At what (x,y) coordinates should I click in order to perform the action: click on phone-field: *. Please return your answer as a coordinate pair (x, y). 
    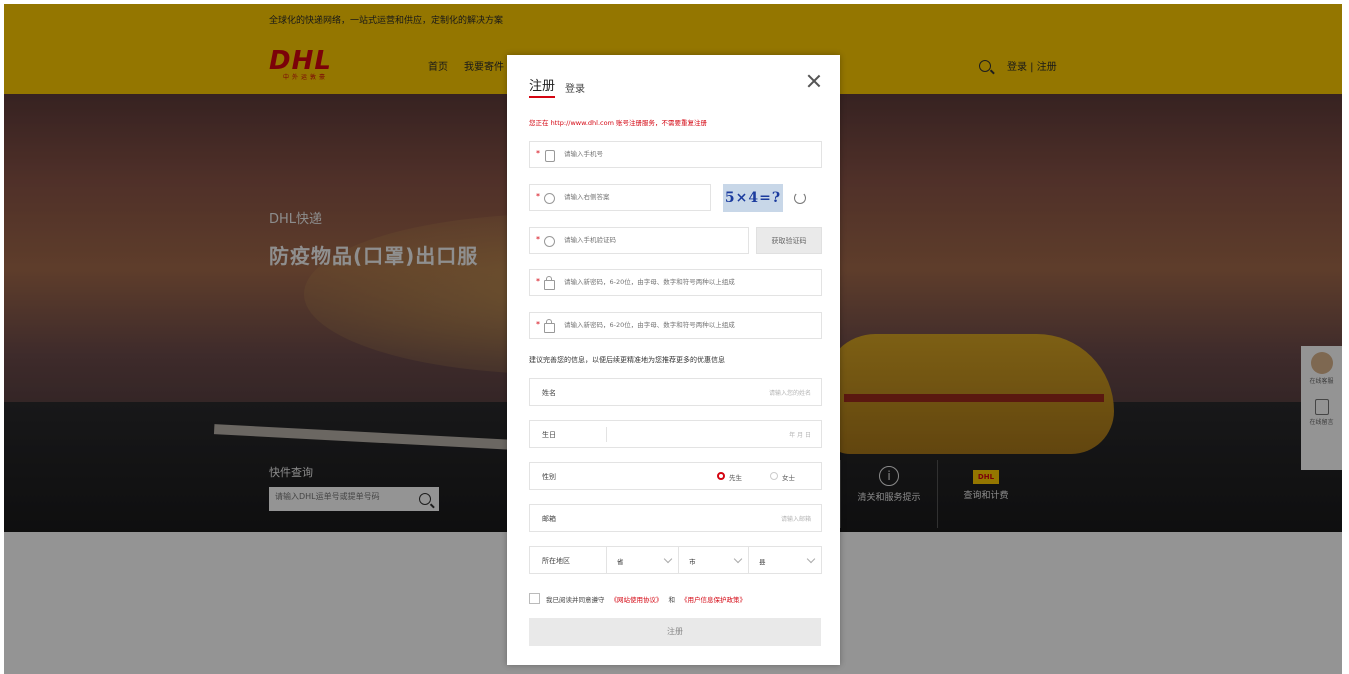
    Looking at the image, I should click on (675, 154).